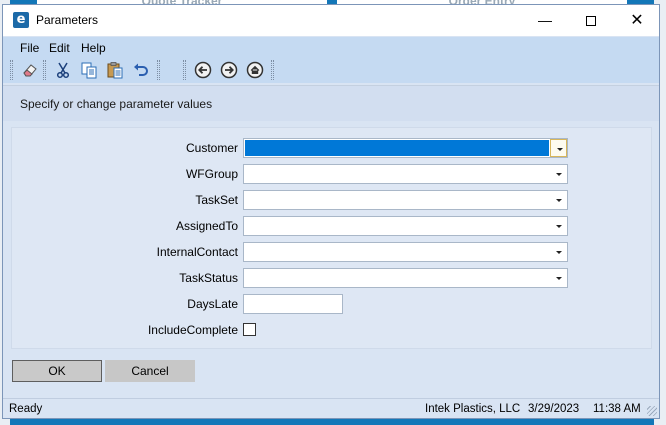  What do you see at coordinates (29, 48) in the screenshot?
I see `menu-file: File` at bounding box center [29, 48].